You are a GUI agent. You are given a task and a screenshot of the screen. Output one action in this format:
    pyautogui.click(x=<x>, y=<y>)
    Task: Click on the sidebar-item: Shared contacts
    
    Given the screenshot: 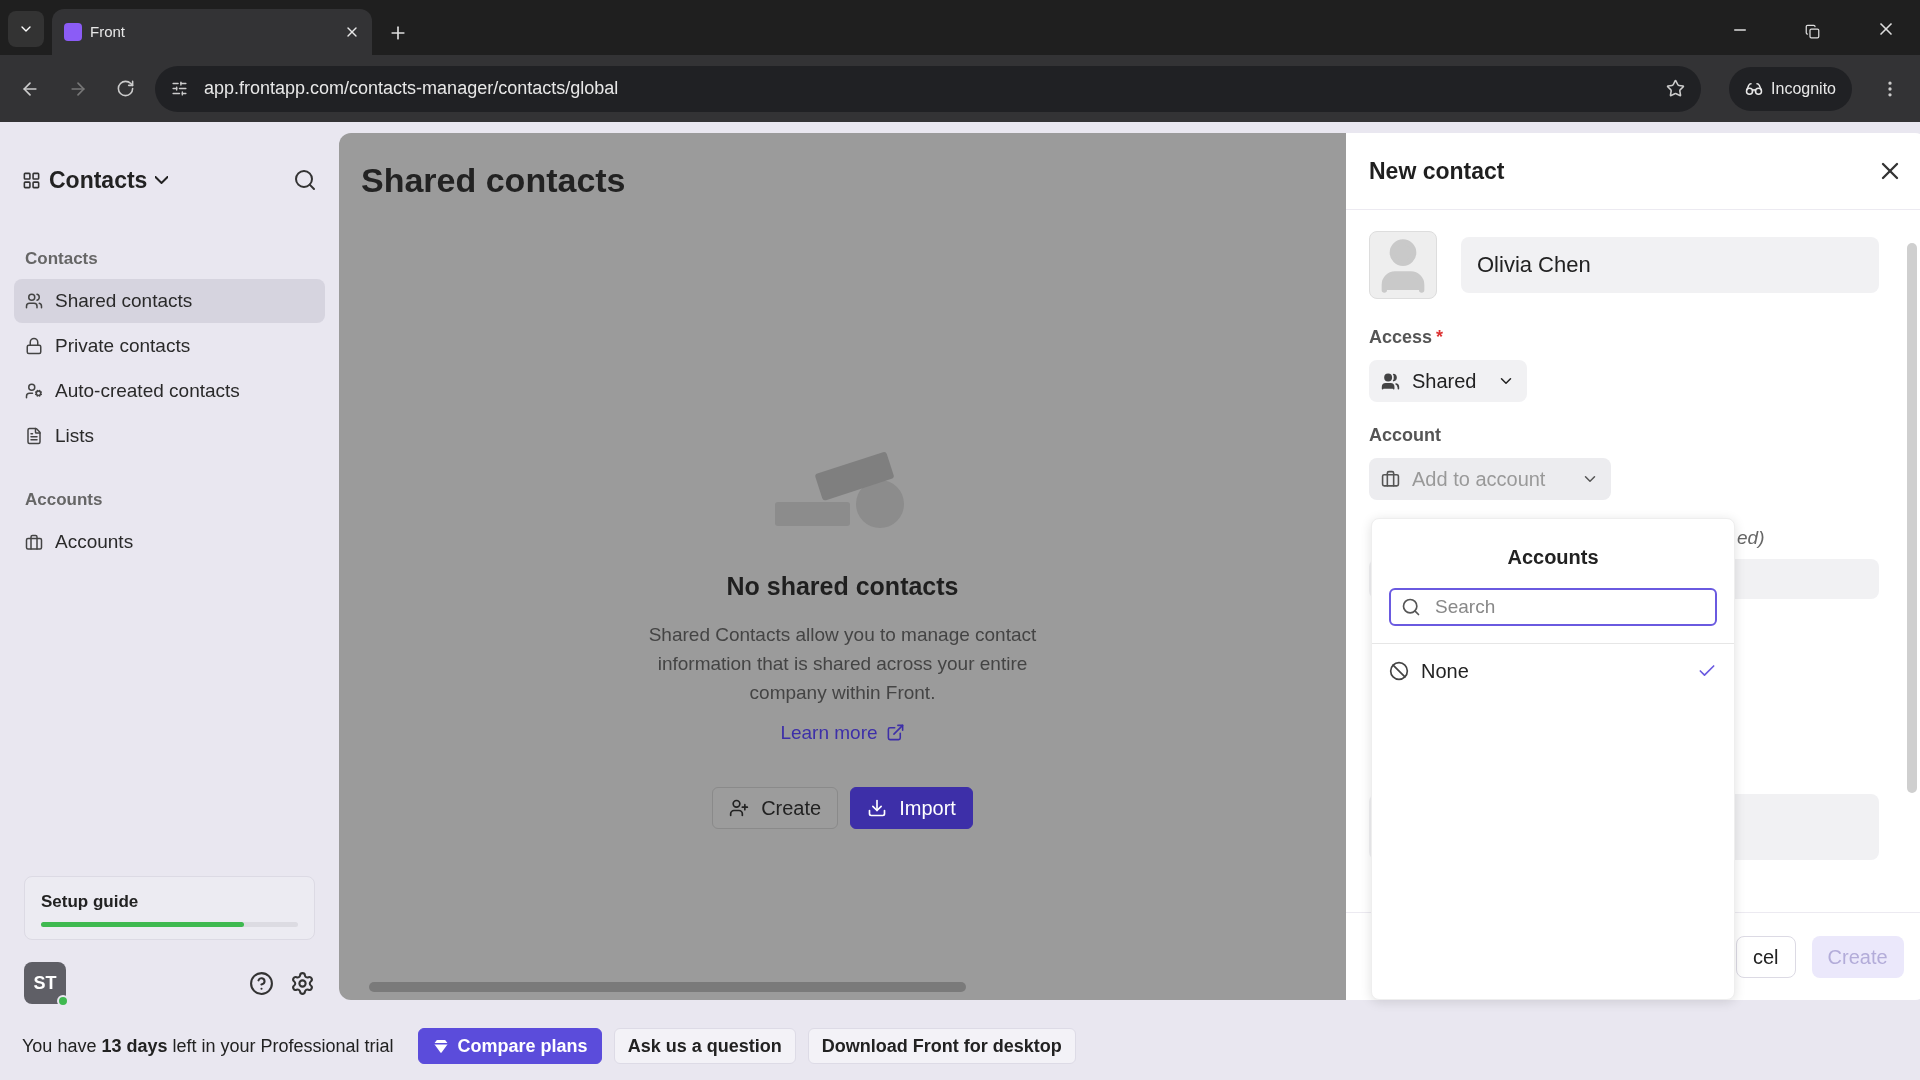 What is the action you would take?
    pyautogui.click(x=169, y=301)
    